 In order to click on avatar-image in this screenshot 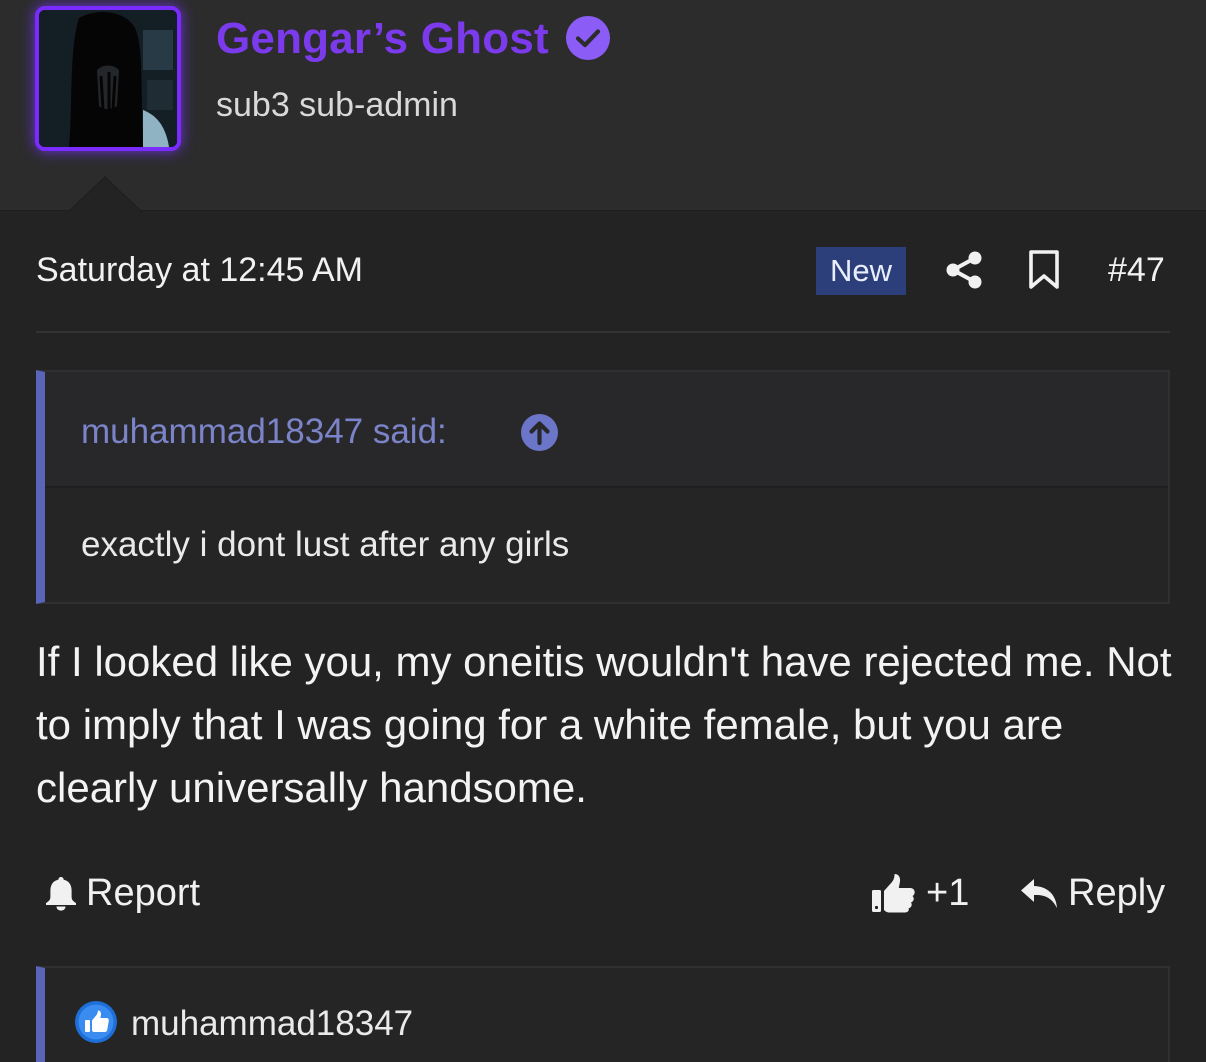, I will do `click(108, 78)`.